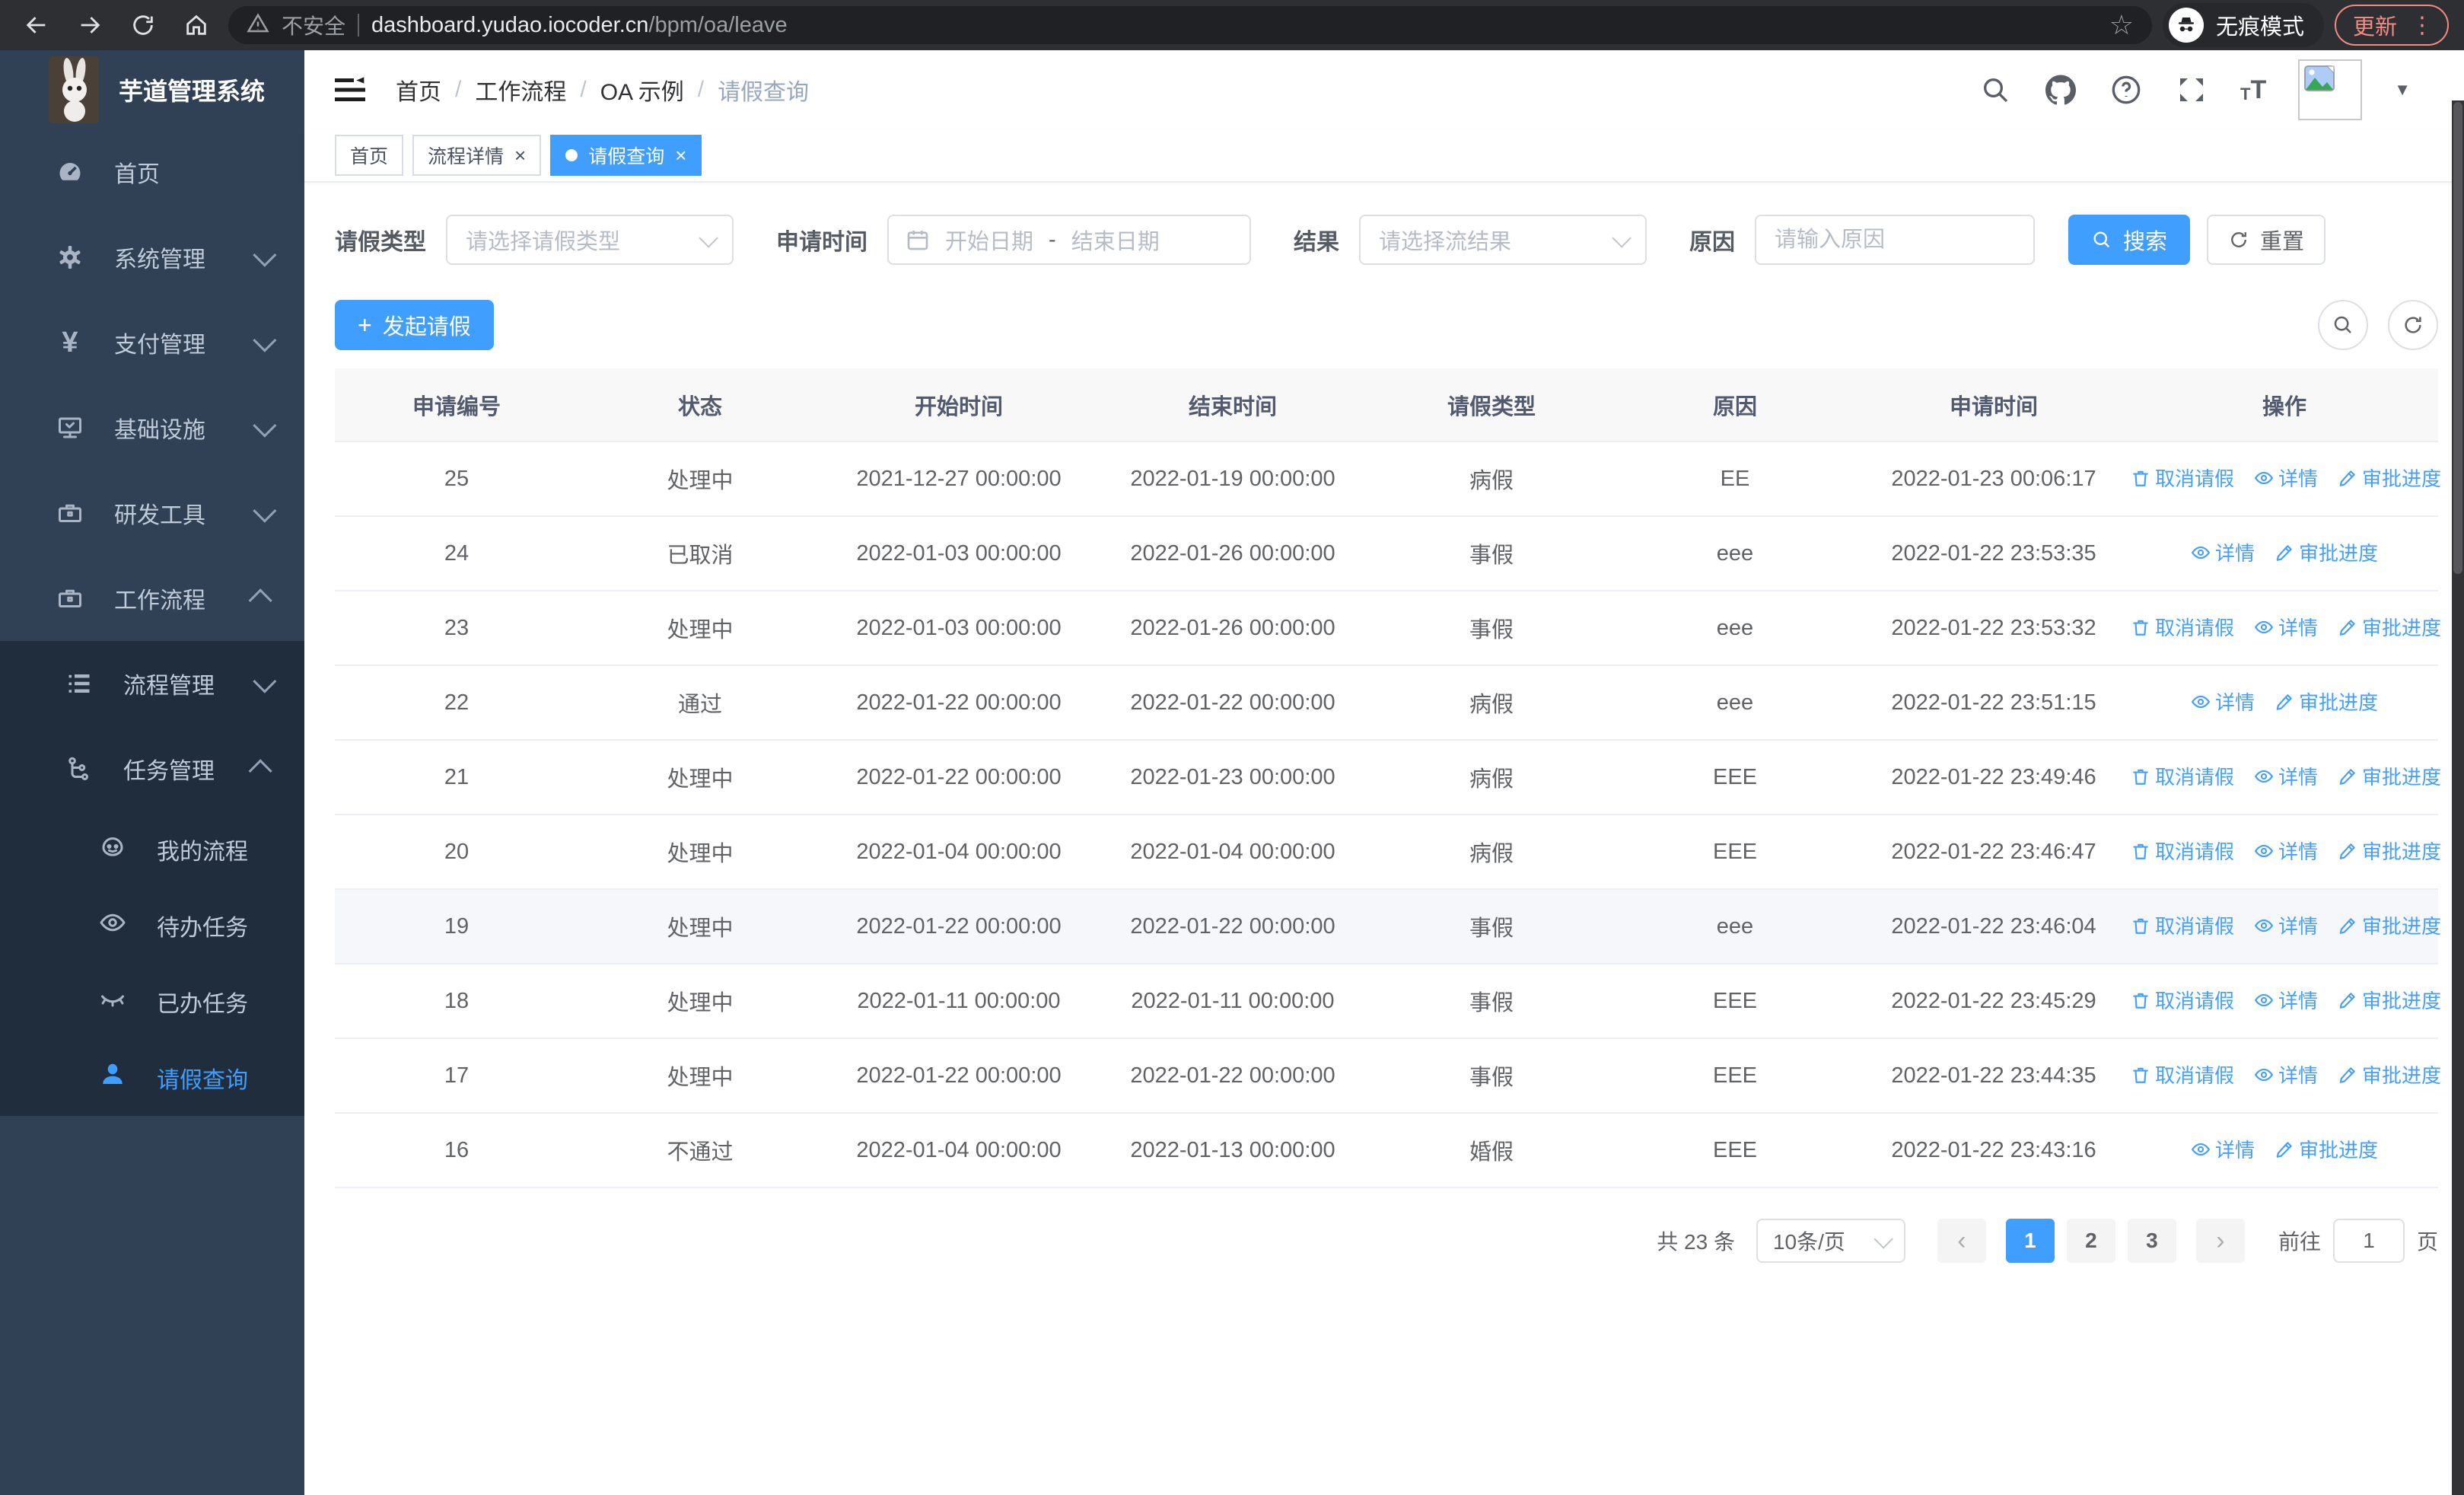 This screenshot has height=1495, width=2464. I want to click on column-header: 申请时间, so click(1994, 405).